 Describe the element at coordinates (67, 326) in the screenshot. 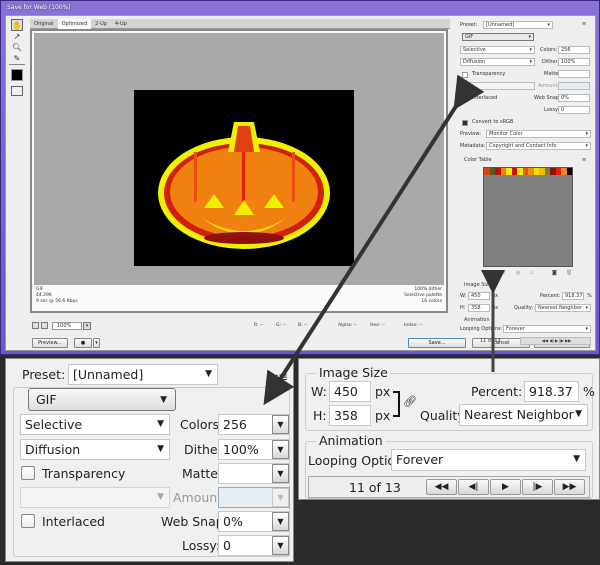

I see `zoom-level-field: 100%` at that location.